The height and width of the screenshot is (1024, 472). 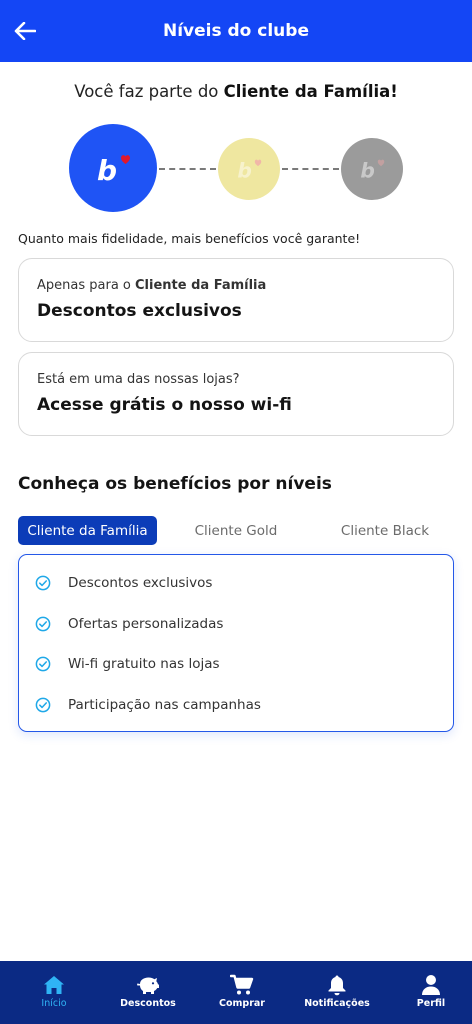 I want to click on user-icon, so click(x=431, y=985).